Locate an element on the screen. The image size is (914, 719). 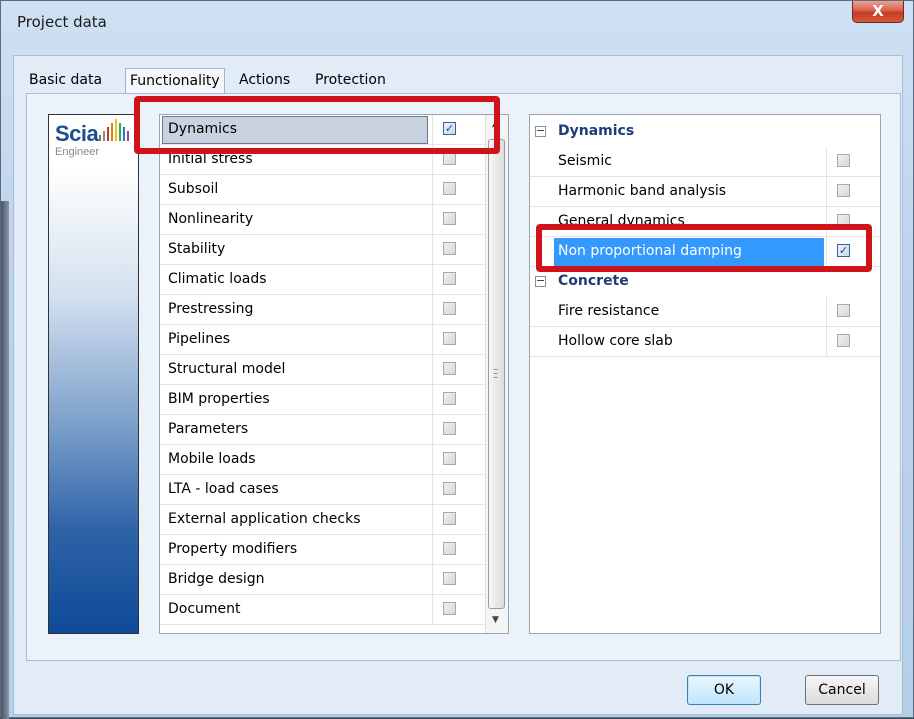
tree-item: Hollow core slab is located at coordinates (705, 342).